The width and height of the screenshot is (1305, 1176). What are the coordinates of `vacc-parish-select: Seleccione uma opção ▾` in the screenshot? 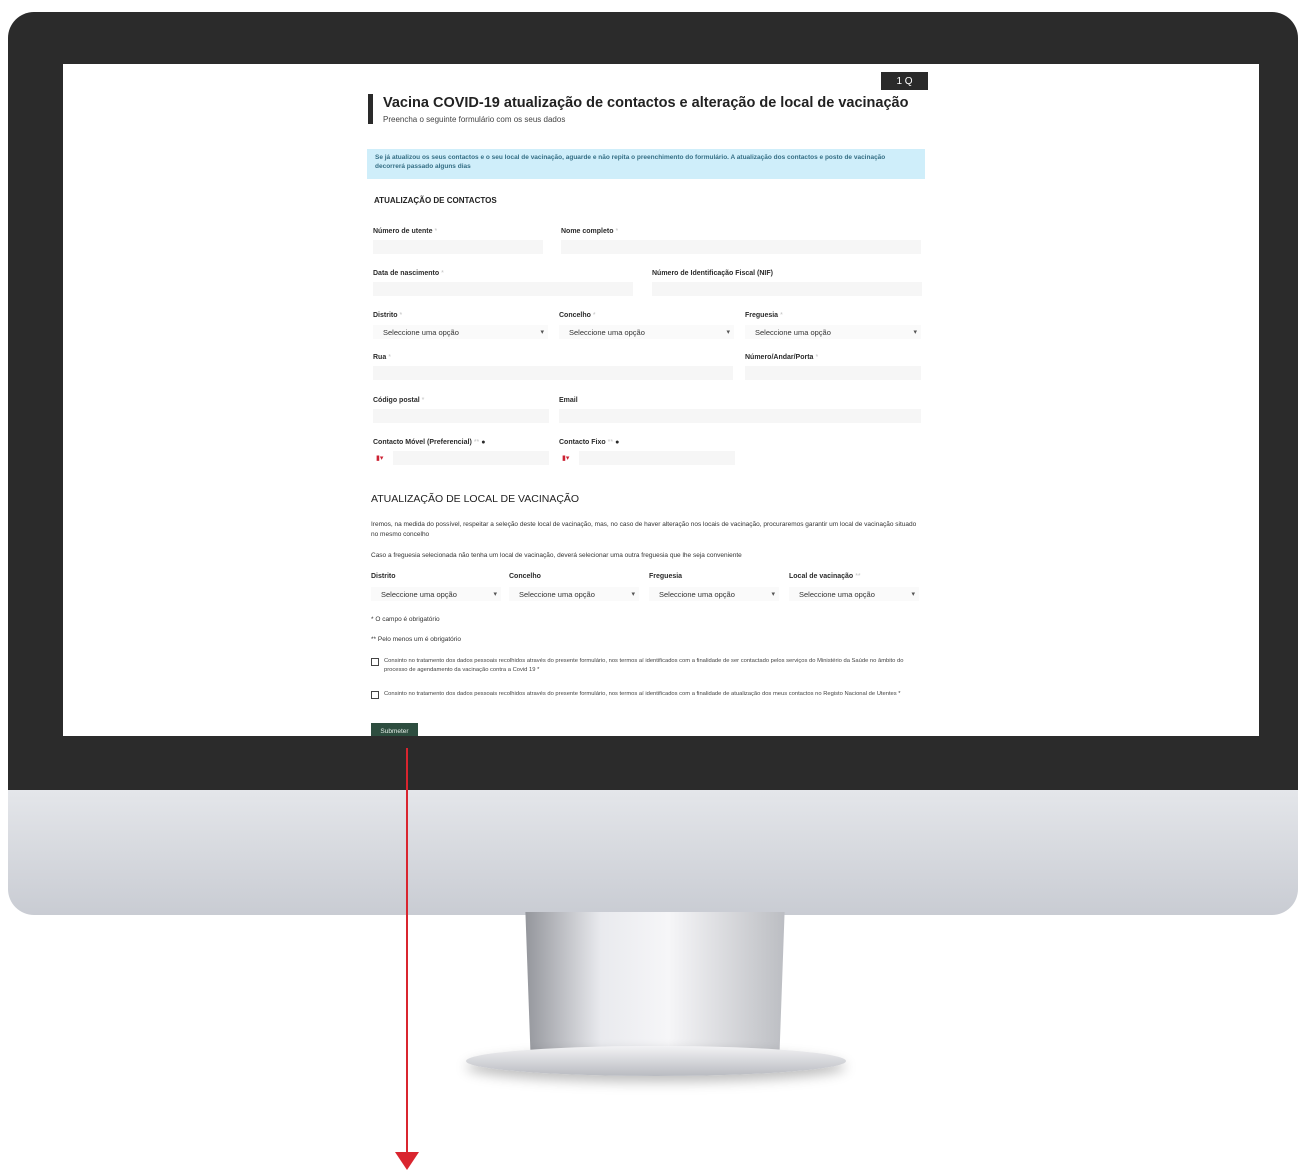 It's located at (714, 594).